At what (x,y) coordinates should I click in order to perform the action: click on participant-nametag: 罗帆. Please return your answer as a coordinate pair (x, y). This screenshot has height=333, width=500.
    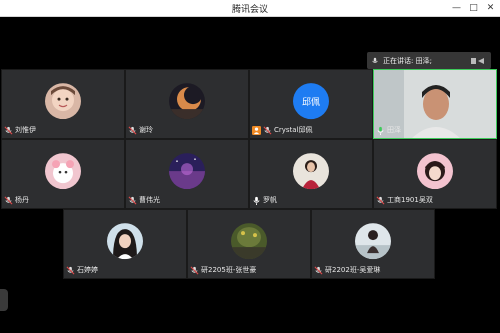
    Looking at the image, I should click on (264, 200).